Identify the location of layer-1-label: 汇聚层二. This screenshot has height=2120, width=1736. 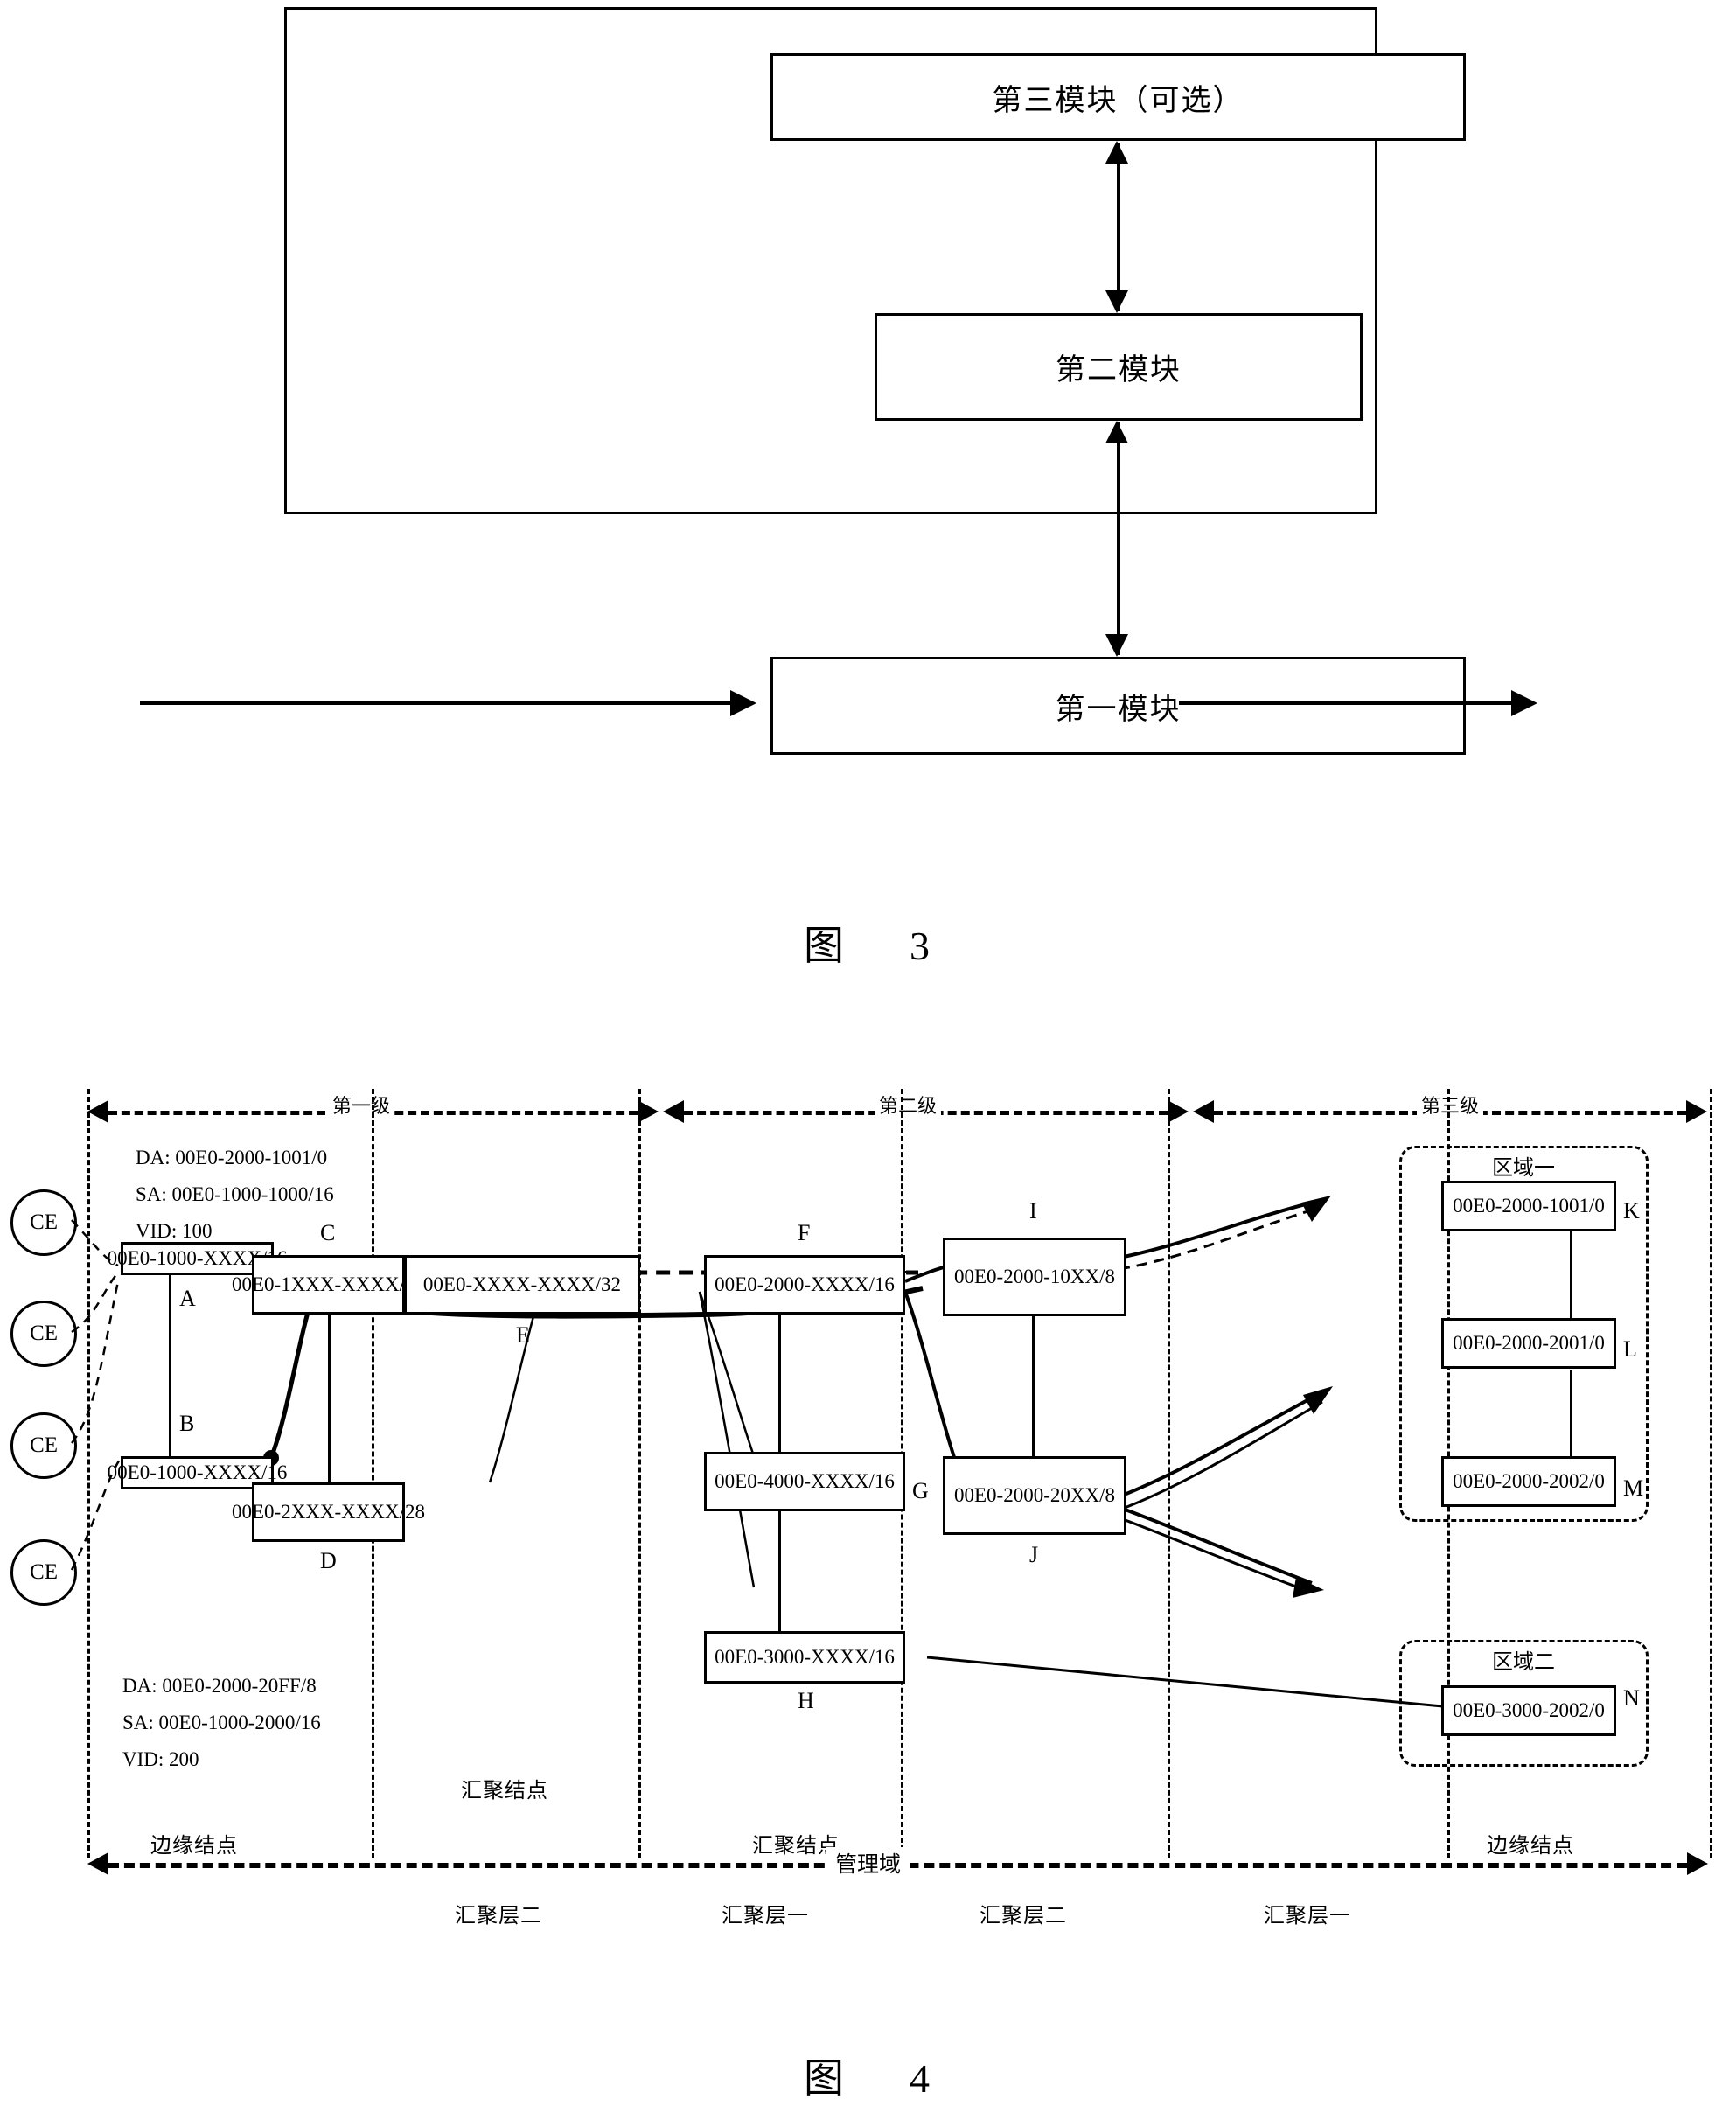
(498, 1916).